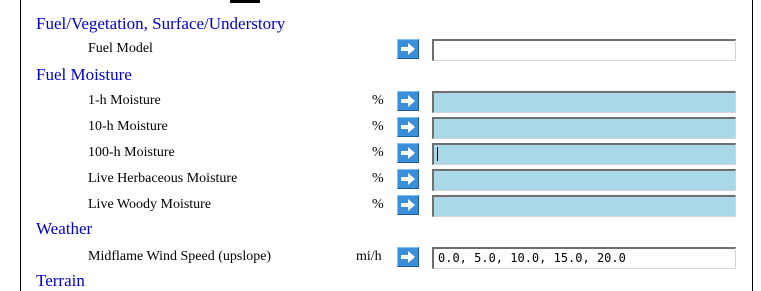 This screenshot has height=291, width=761. What do you see at coordinates (584, 154) in the screenshot?
I see `100h-moisture-field` at bounding box center [584, 154].